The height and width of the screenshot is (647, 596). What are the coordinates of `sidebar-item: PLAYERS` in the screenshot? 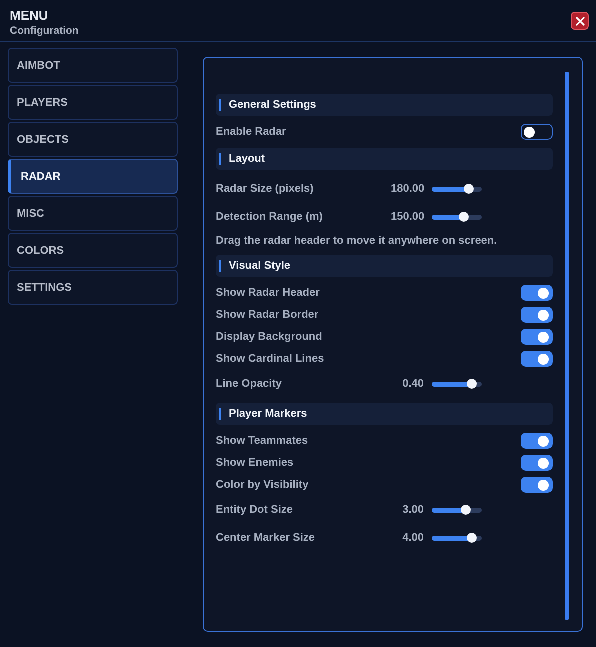 It's located at (93, 102).